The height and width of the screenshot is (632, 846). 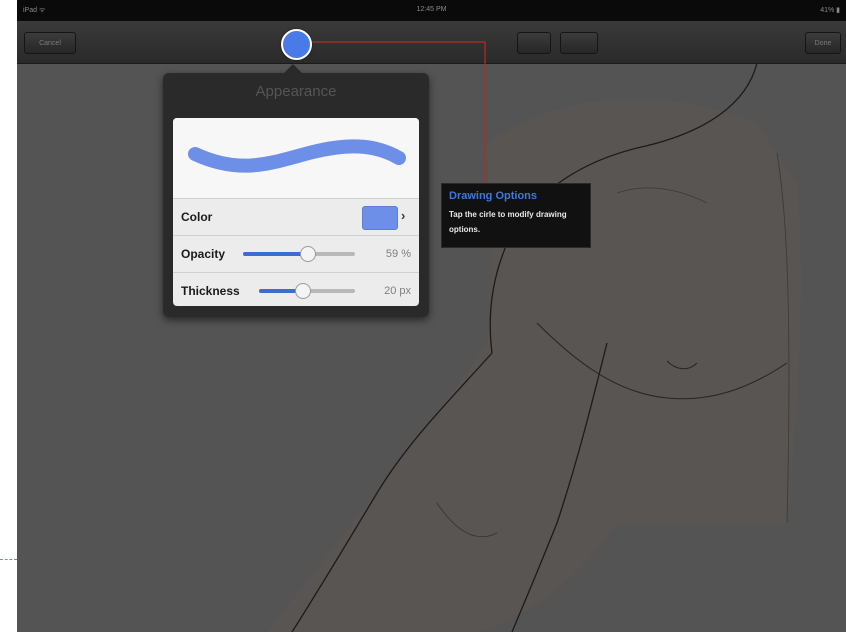 What do you see at coordinates (8, 559) in the screenshot?
I see `guide-line` at bounding box center [8, 559].